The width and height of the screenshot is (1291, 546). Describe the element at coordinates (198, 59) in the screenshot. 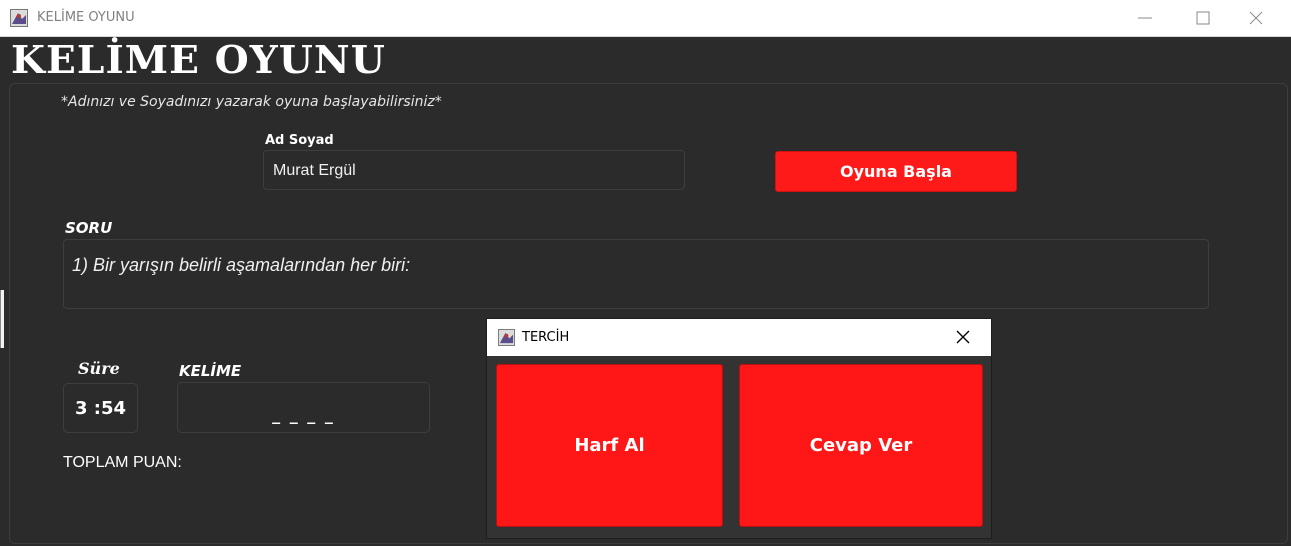

I see `game-heading: KELİME OYUNU` at that location.